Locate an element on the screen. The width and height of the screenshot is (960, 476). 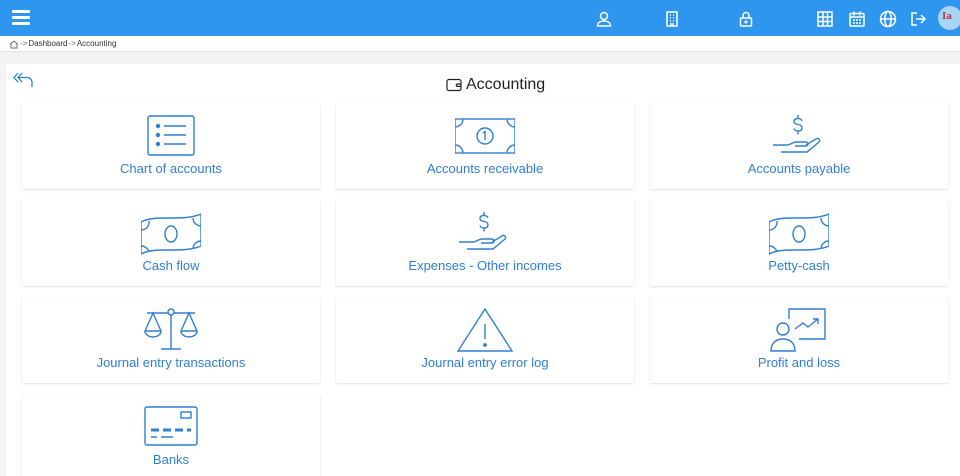
presentation-chart-icon is located at coordinates (799, 330).